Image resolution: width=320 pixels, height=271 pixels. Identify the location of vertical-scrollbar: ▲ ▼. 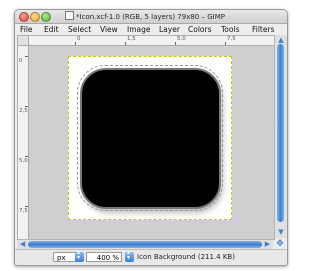
(280, 136).